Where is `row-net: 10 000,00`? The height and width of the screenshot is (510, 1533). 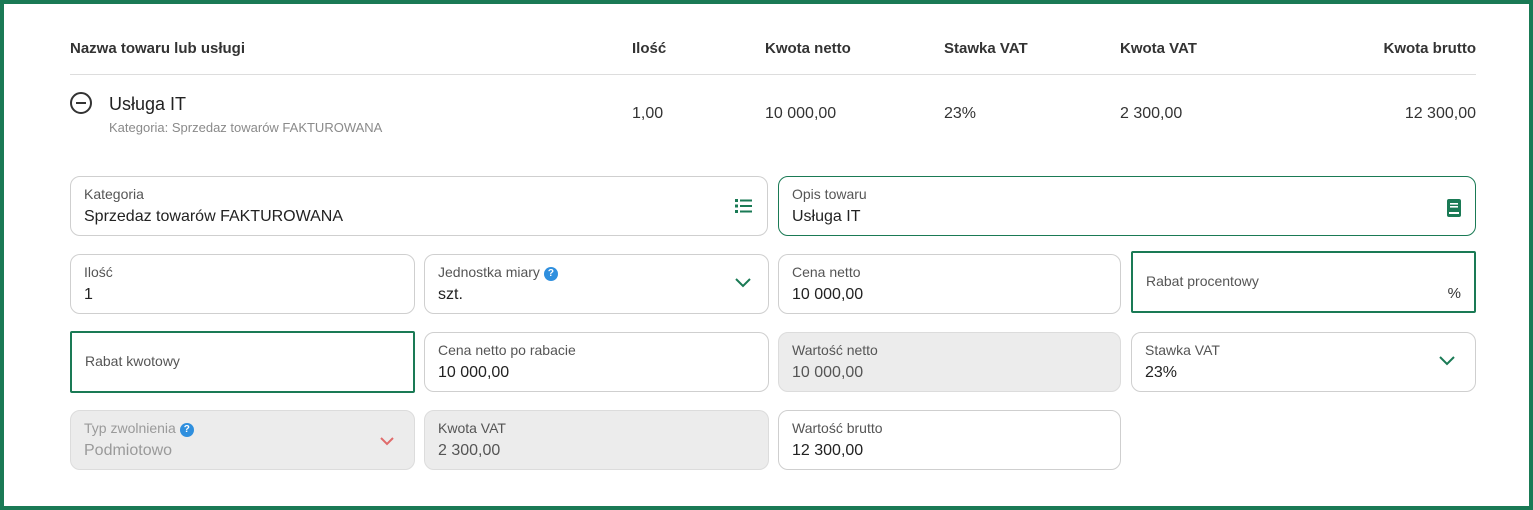 row-net: 10 000,00 is located at coordinates (801, 113).